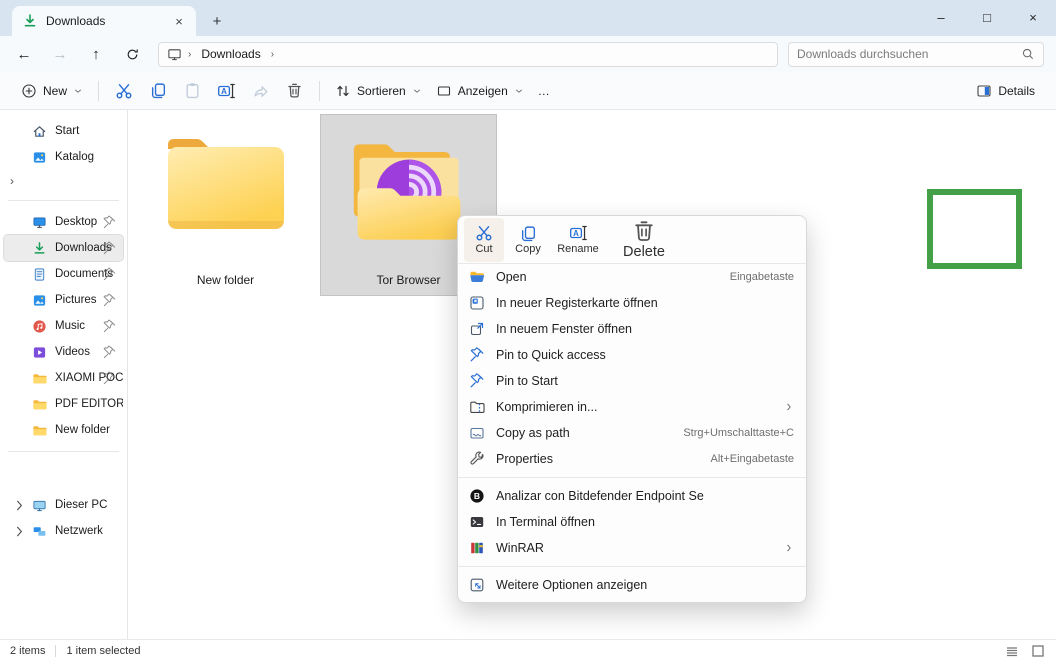  Describe the element at coordinates (632, 496) in the screenshot. I see `menu-item-analizar-con-bitdefender-endpoint-se: B Analizar con Bitdefender Endpoint Se` at that location.